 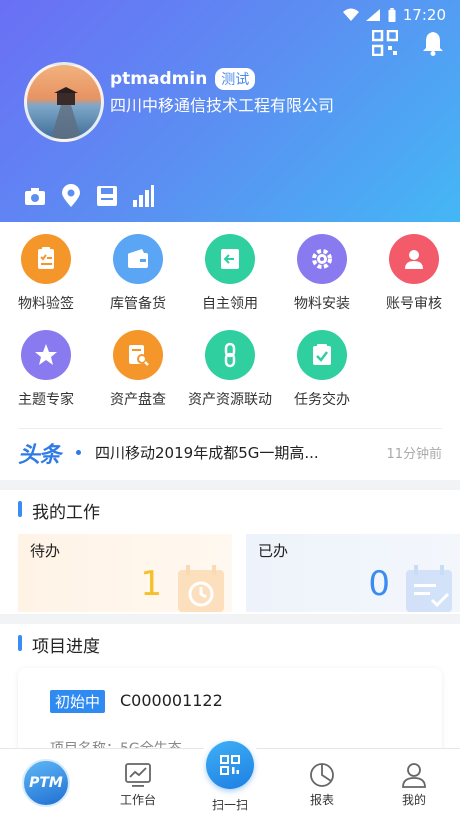 What do you see at coordinates (46, 355) in the screenshot?
I see `star-icon` at bounding box center [46, 355].